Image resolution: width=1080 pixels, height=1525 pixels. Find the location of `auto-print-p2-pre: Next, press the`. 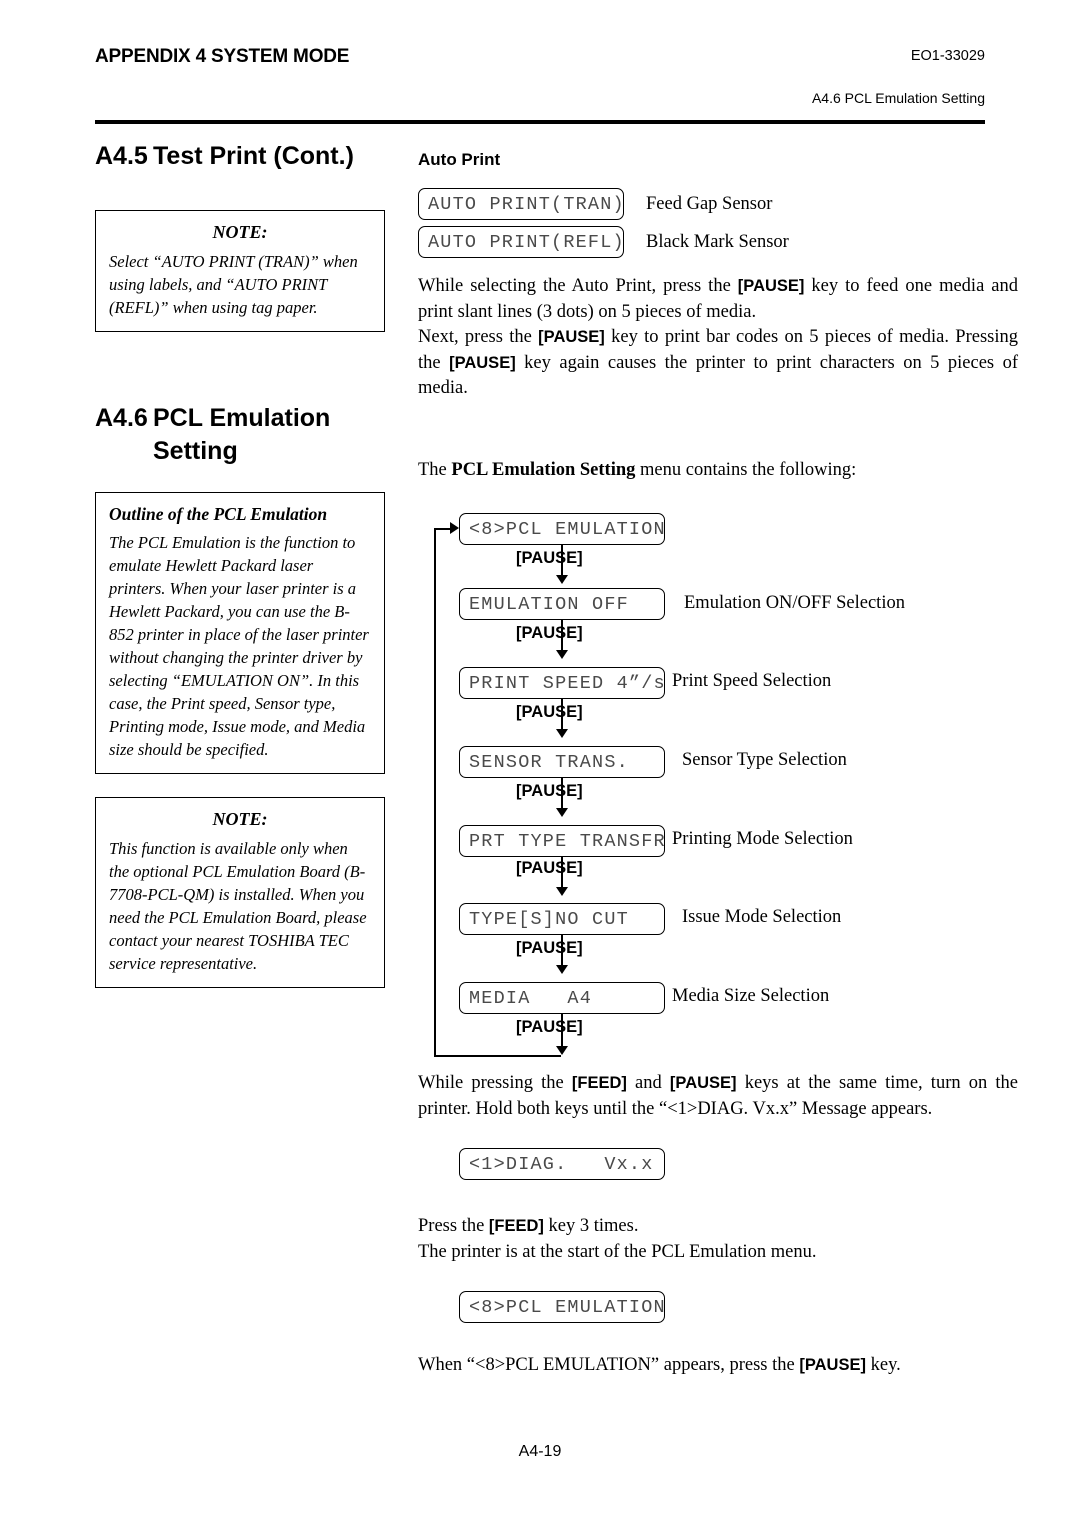

auto-print-p2-pre: Next, press the is located at coordinates (478, 337).